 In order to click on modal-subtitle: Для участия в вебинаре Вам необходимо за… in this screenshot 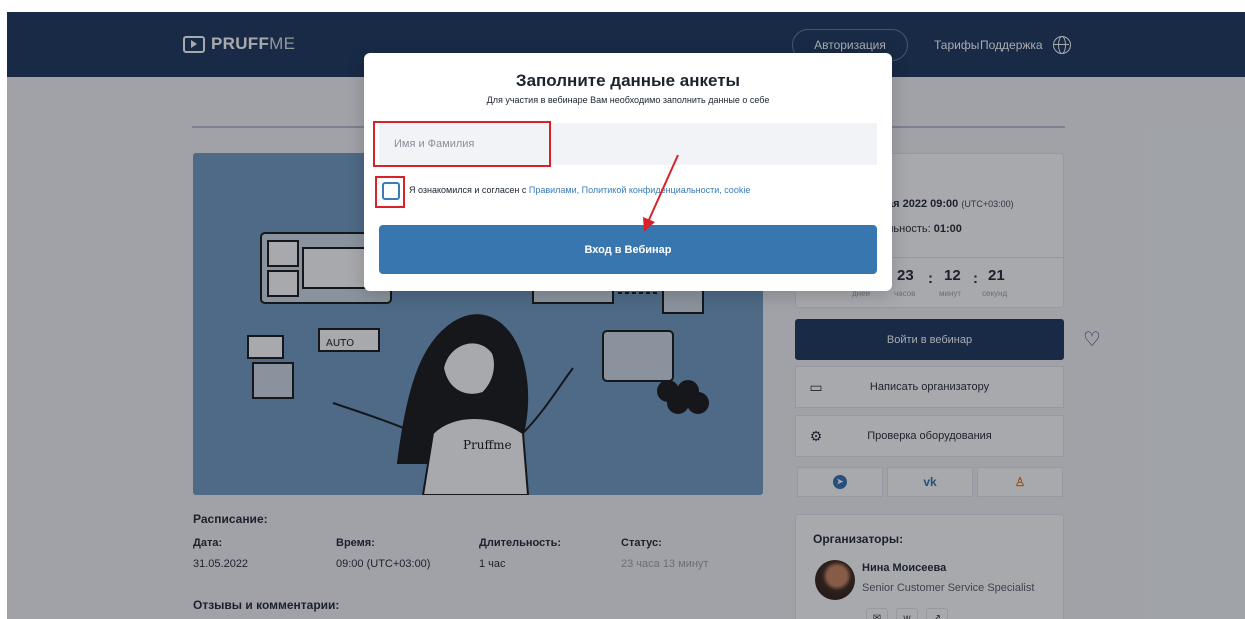, I will do `click(628, 100)`.